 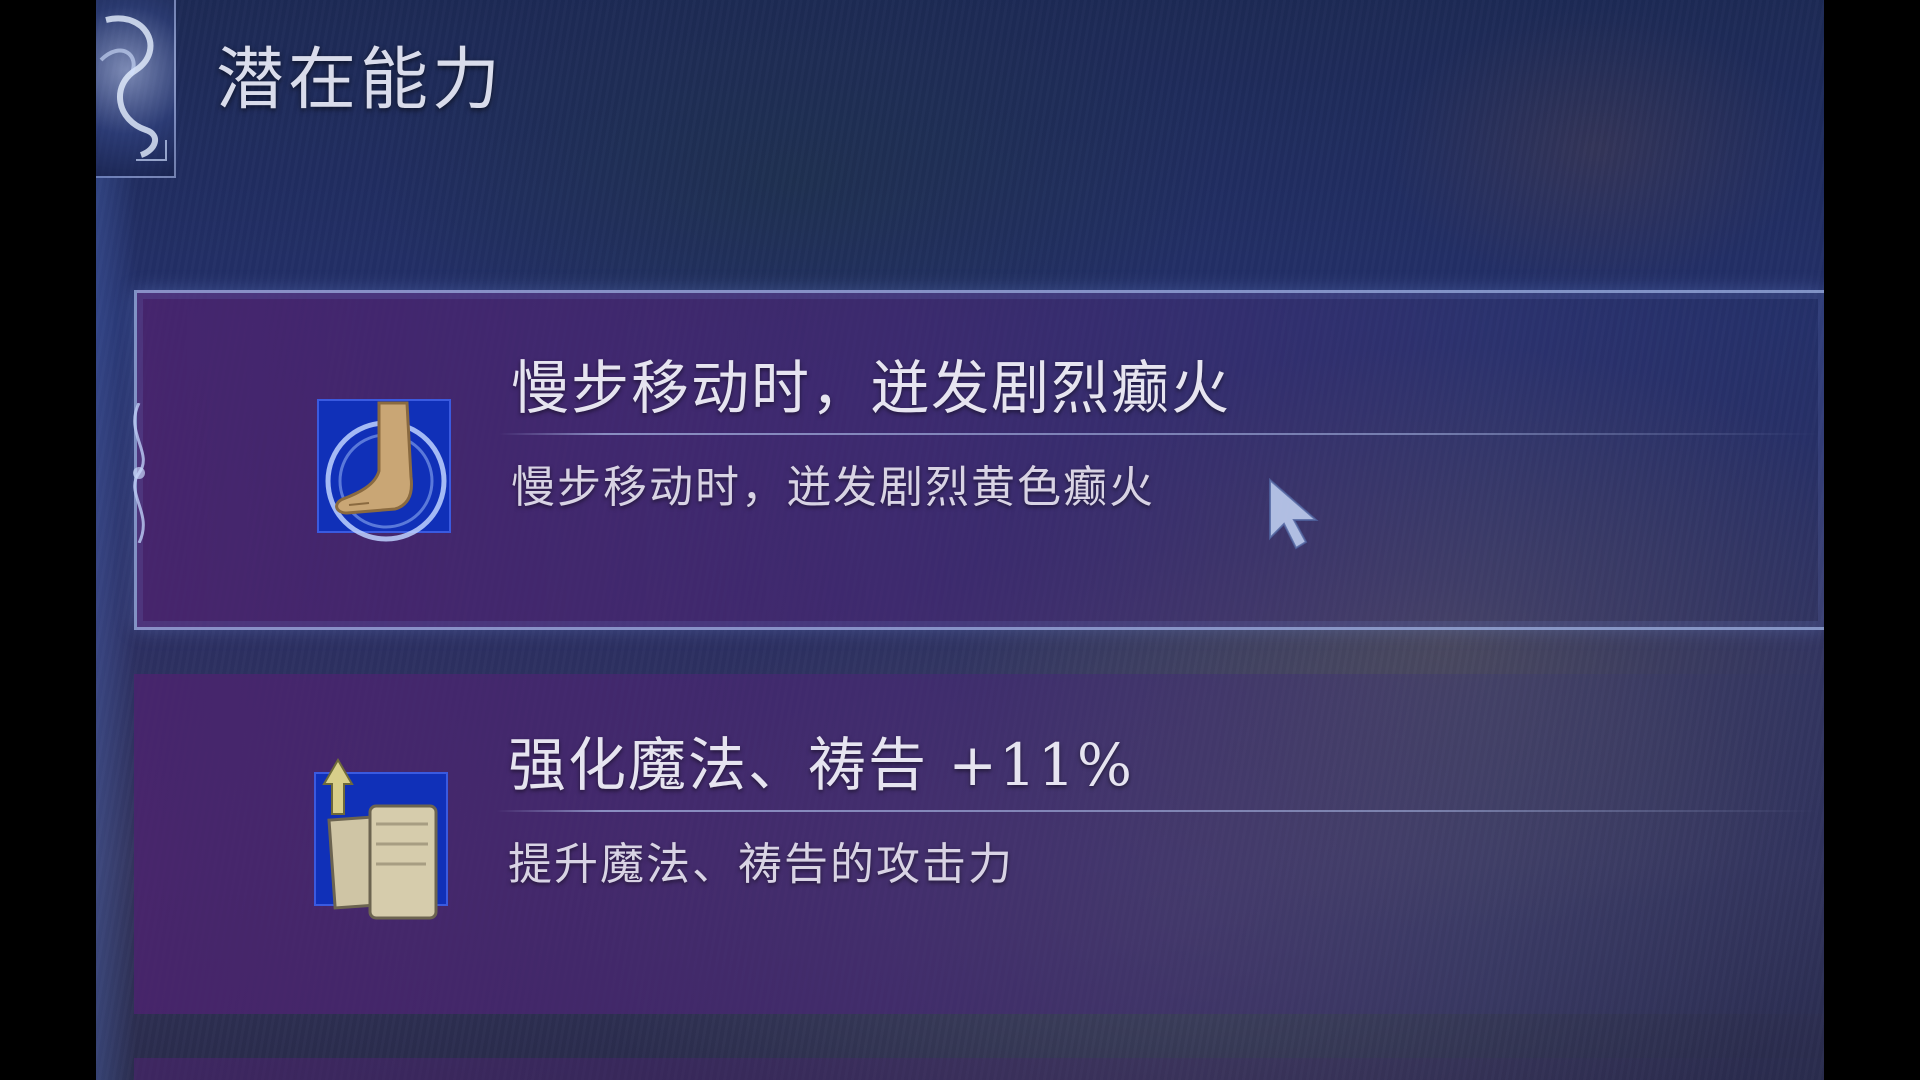 I want to click on cursor-arrow-icon, so click(x=1294, y=514).